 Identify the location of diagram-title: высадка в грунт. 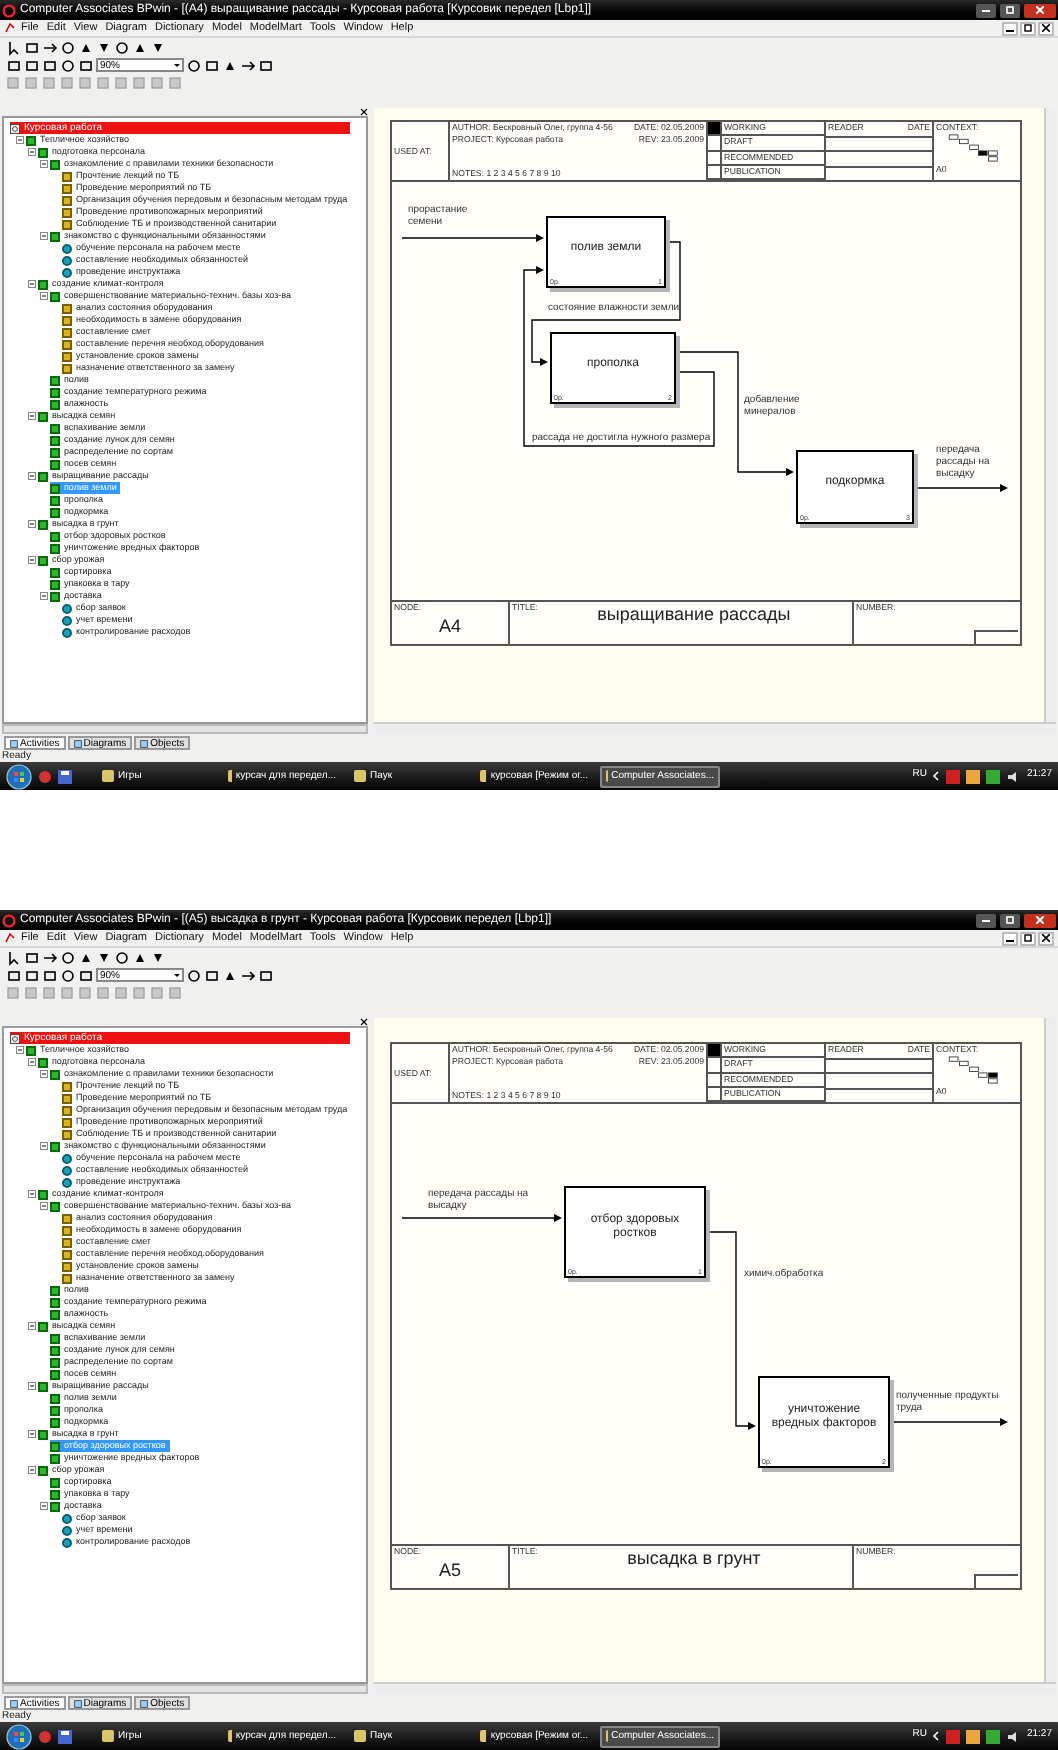
(694, 1559).